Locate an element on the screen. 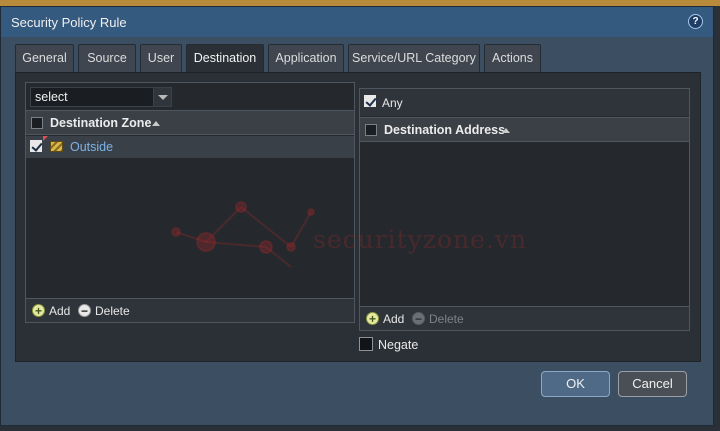  tab-user: User is located at coordinates (161, 58).